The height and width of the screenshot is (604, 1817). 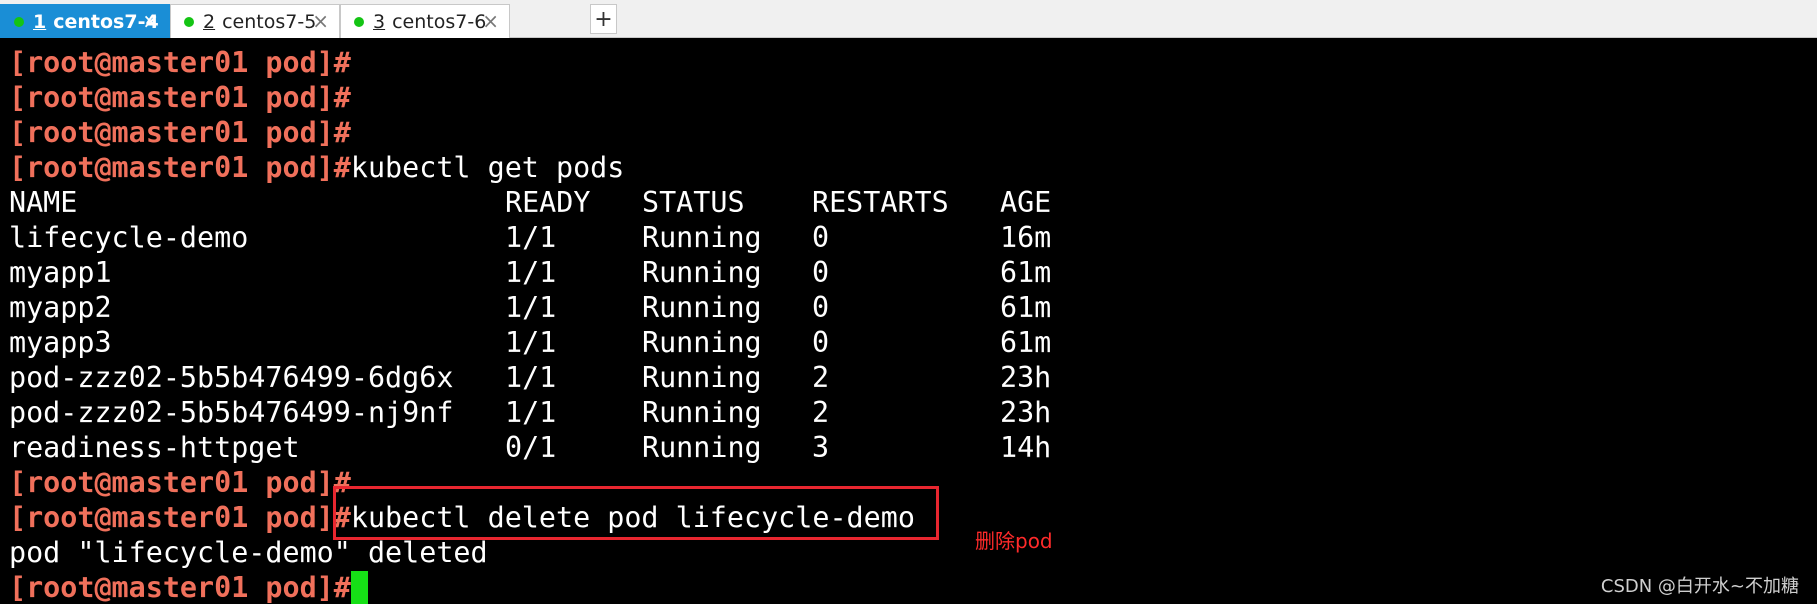 I want to click on terminal-line: [root@master01 pod]#kubectl get pods, so click(x=913, y=167).